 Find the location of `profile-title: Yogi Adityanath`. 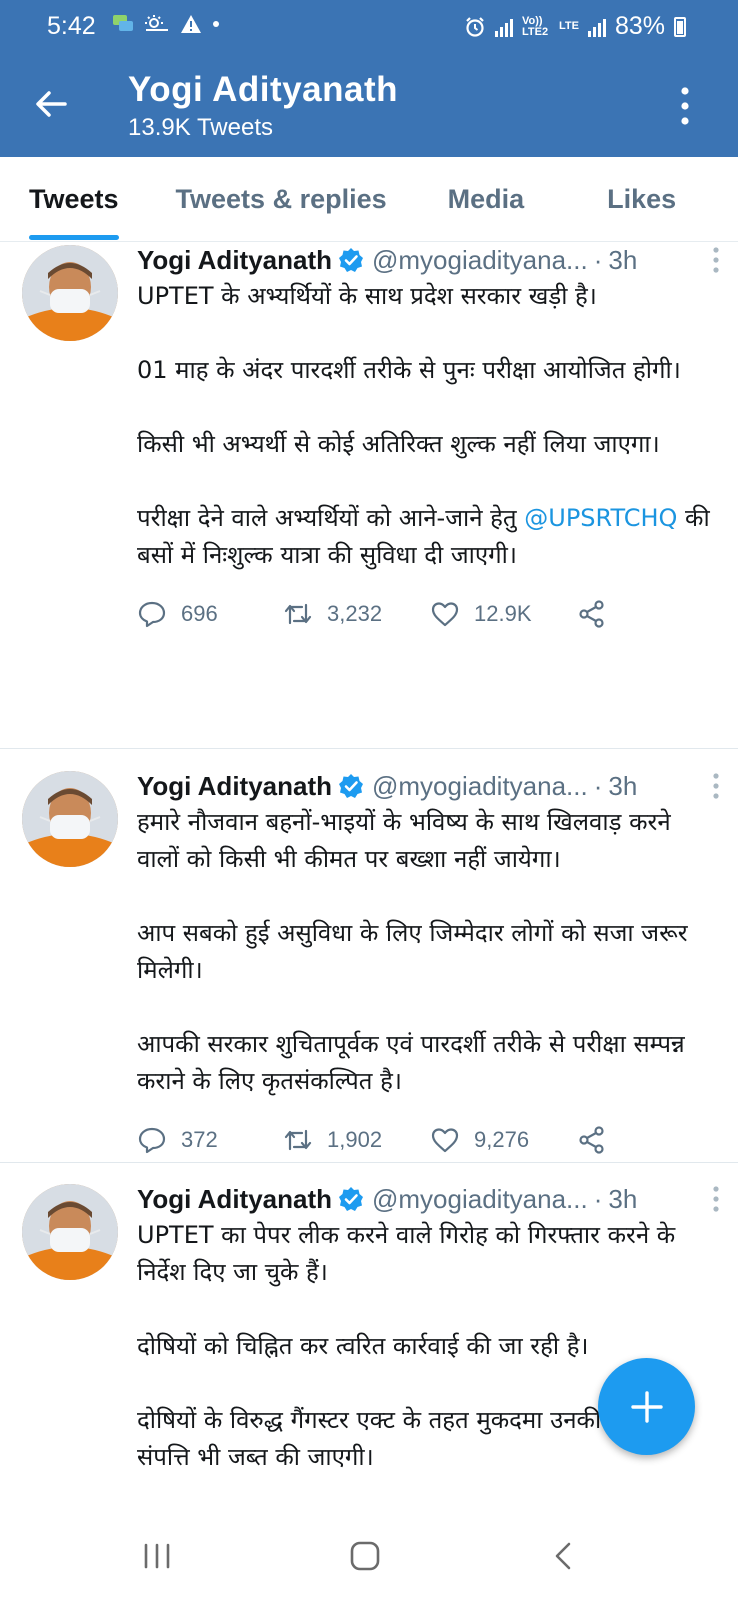

profile-title: Yogi Adityanath is located at coordinates (263, 89).